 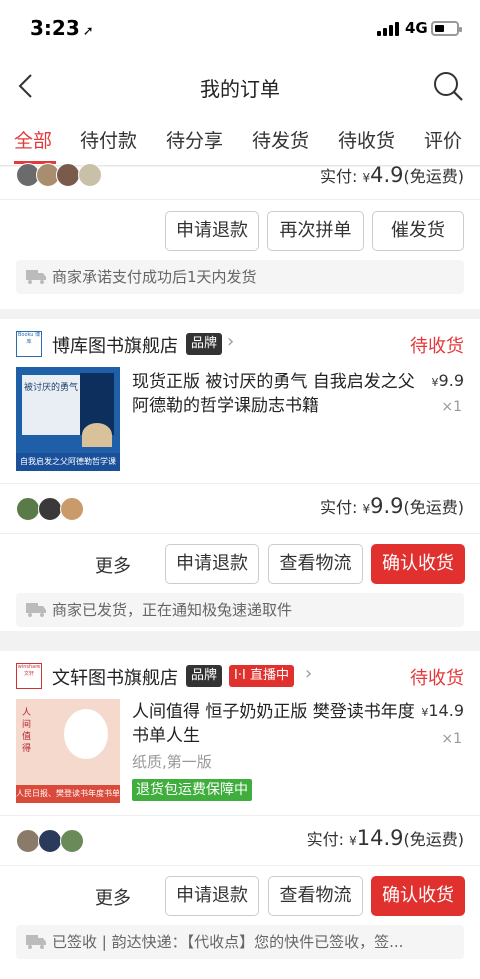 What do you see at coordinates (240, 89) in the screenshot?
I see `page-title: 我的订单` at bounding box center [240, 89].